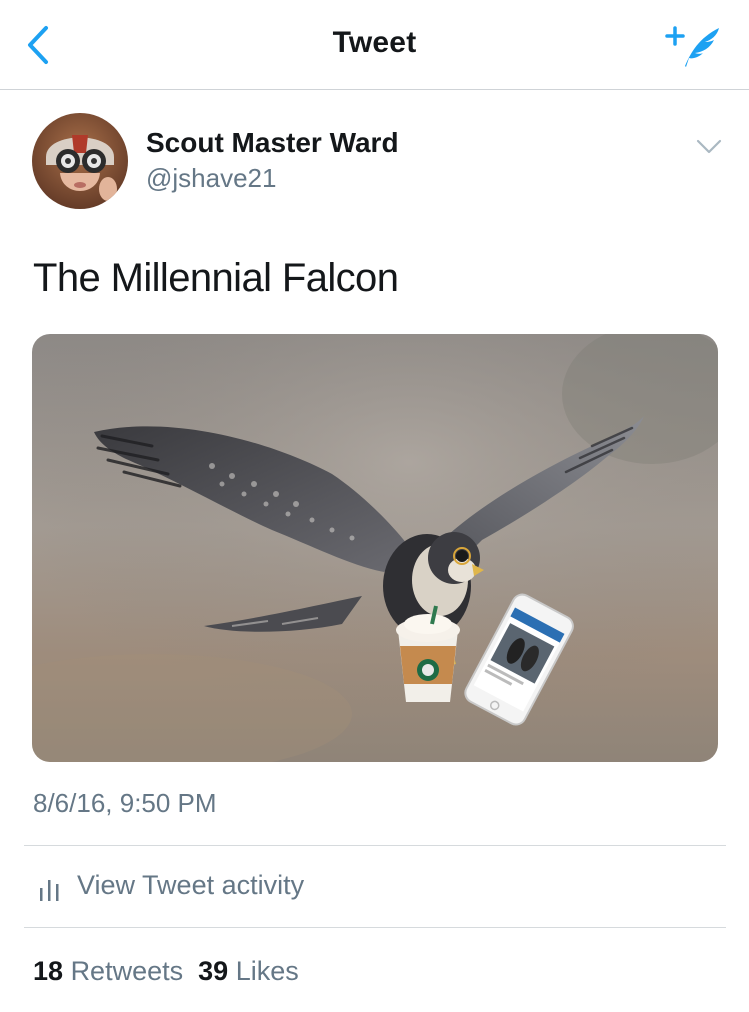 This screenshot has width=749, height=1012. What do you see at coordinates (127, 971) in the screenshot?
I see `retweets-label: Retweets` at bounding box center [127, 971].